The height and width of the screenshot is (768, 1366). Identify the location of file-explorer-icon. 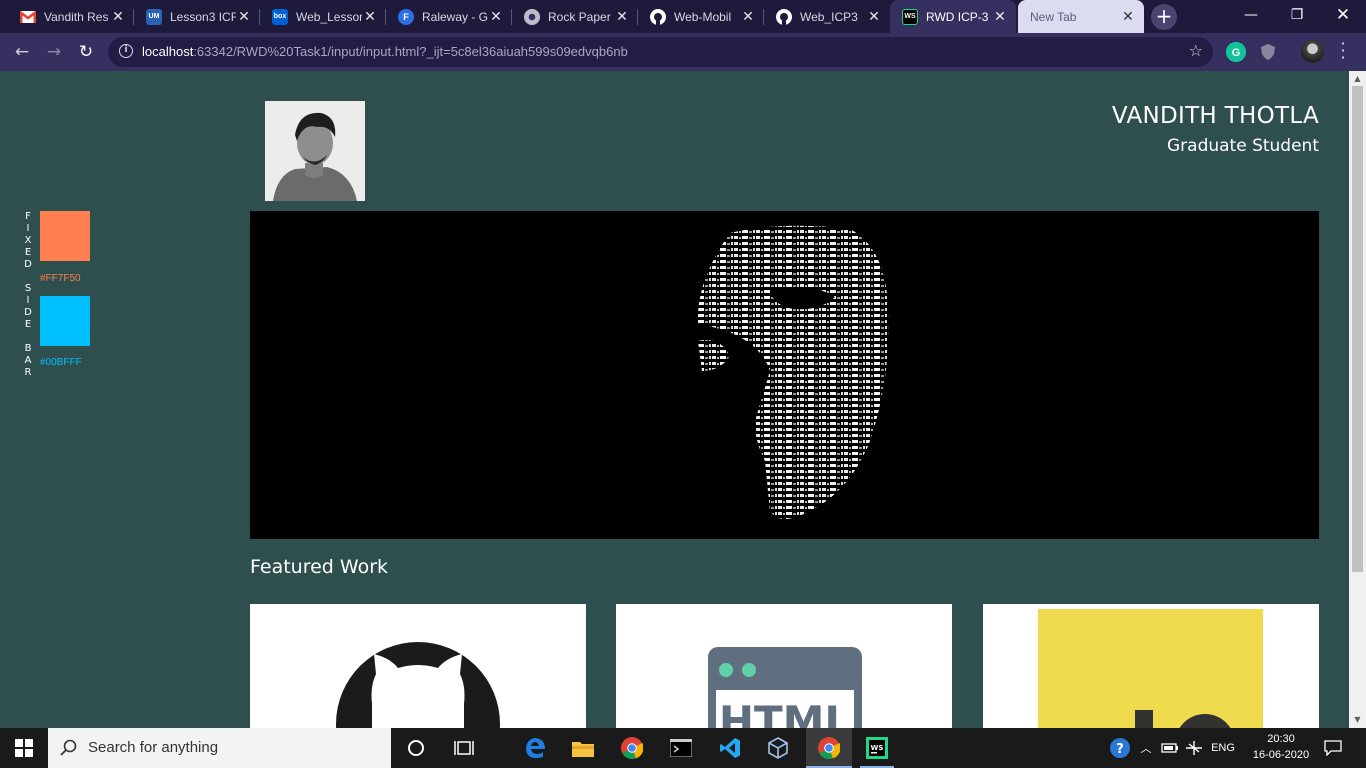
(583, 748).